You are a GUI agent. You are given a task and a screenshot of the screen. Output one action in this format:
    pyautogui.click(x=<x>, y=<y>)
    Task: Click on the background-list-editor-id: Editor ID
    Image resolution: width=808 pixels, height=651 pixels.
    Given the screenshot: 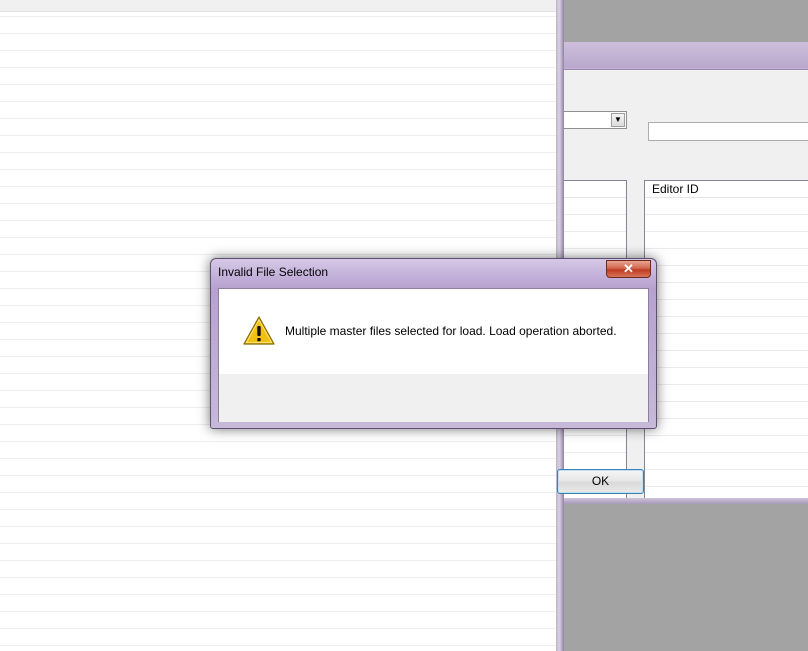 What is the action you would take?
    pyautogui.click(x=726, y=341)
    